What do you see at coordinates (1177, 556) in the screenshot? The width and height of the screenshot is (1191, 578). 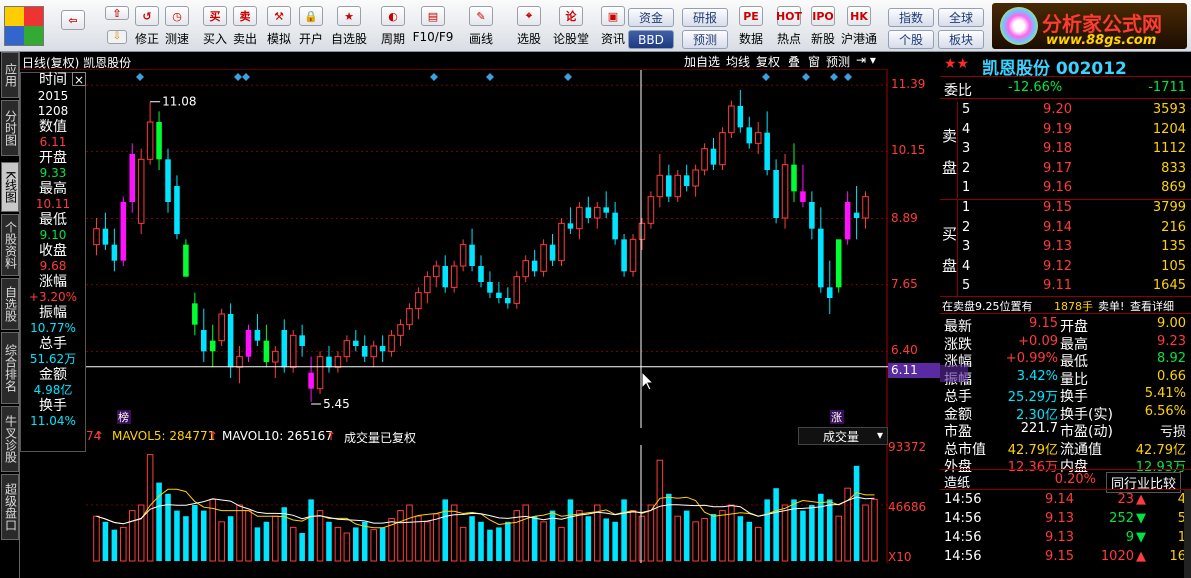 I see `tick-count: 16` at bounding box center [1177, 556].